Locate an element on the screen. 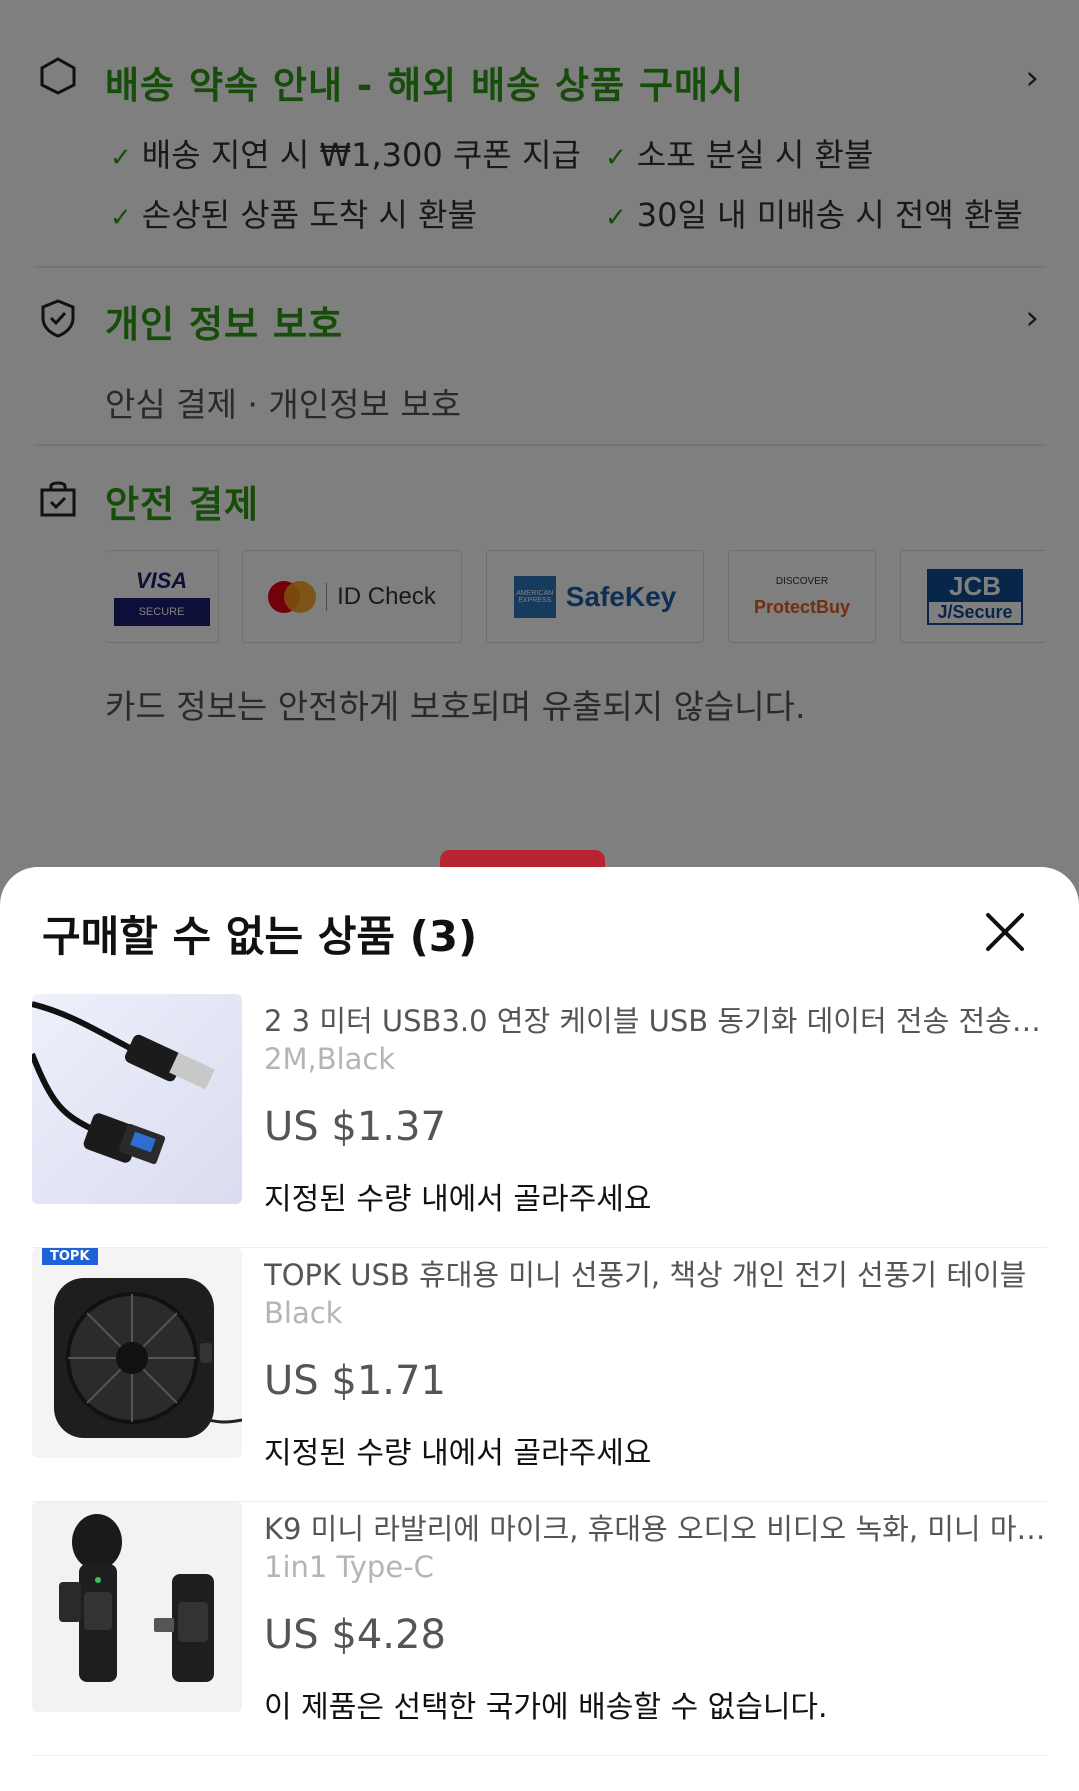  divider is located at coordinates (539, 1755).